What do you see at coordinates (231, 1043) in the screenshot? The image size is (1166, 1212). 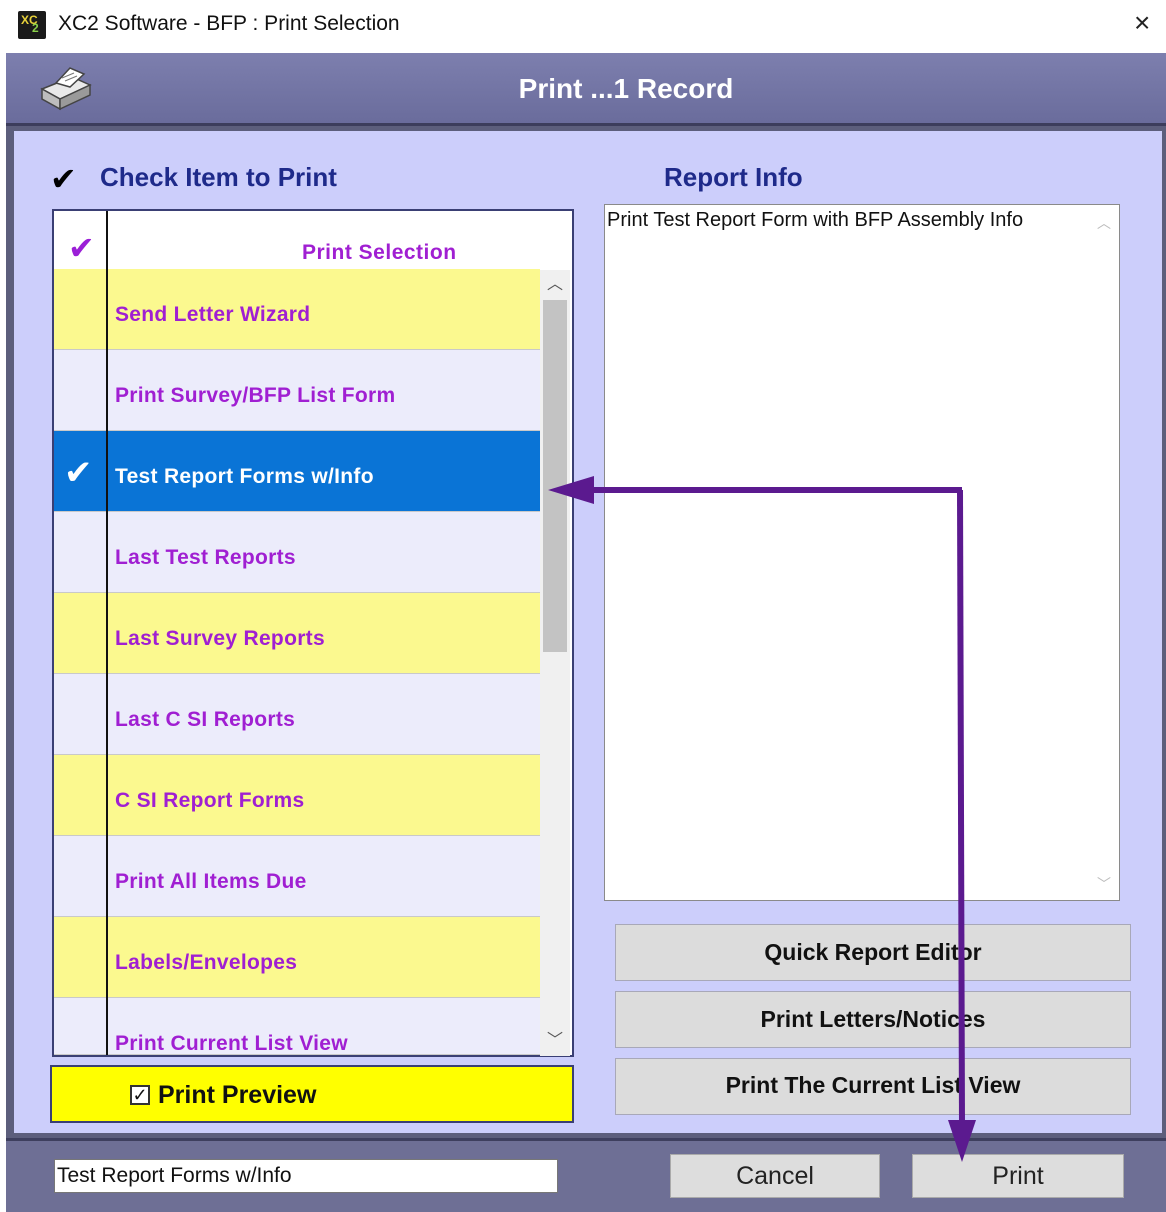 I see `list-item-label: Print Current List View` at bounding box center [231, 1043].